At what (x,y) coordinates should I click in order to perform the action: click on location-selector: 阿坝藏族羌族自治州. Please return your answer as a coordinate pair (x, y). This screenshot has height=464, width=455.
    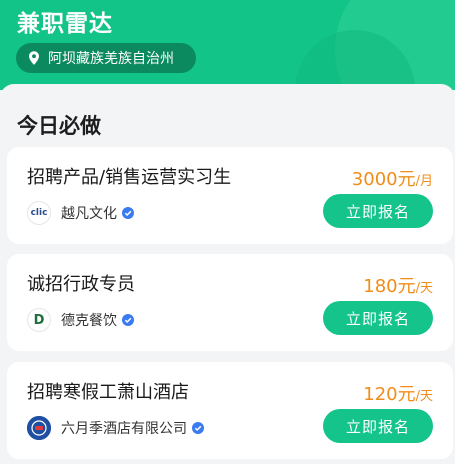
    Looking at the image, I should click on (106, 58).